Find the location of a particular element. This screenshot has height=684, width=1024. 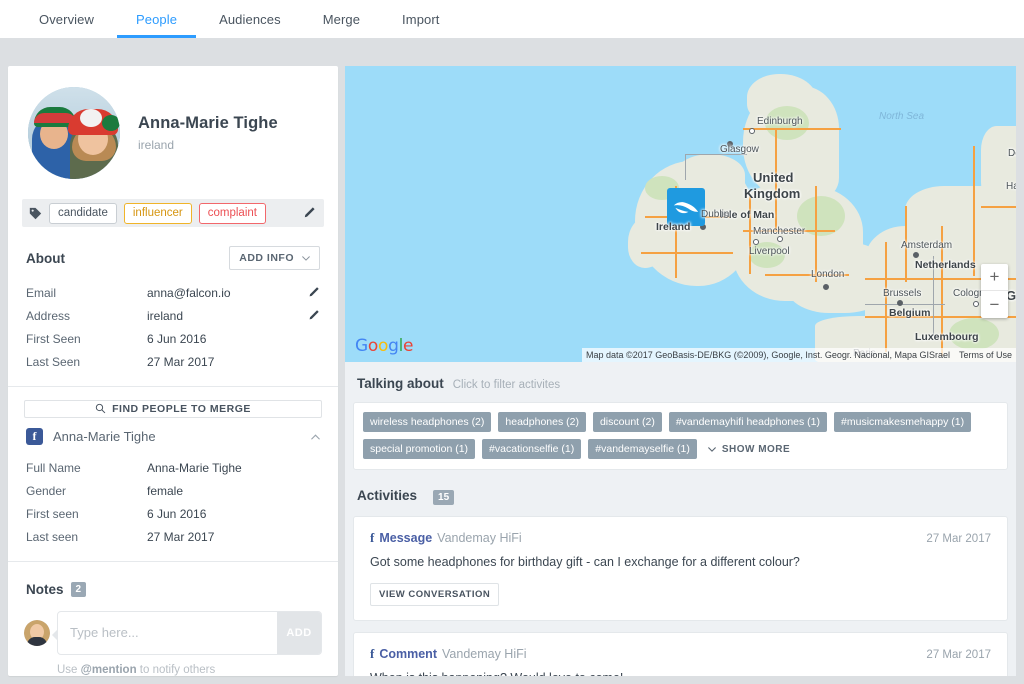

search-icon is located at coordinates (100, 409).